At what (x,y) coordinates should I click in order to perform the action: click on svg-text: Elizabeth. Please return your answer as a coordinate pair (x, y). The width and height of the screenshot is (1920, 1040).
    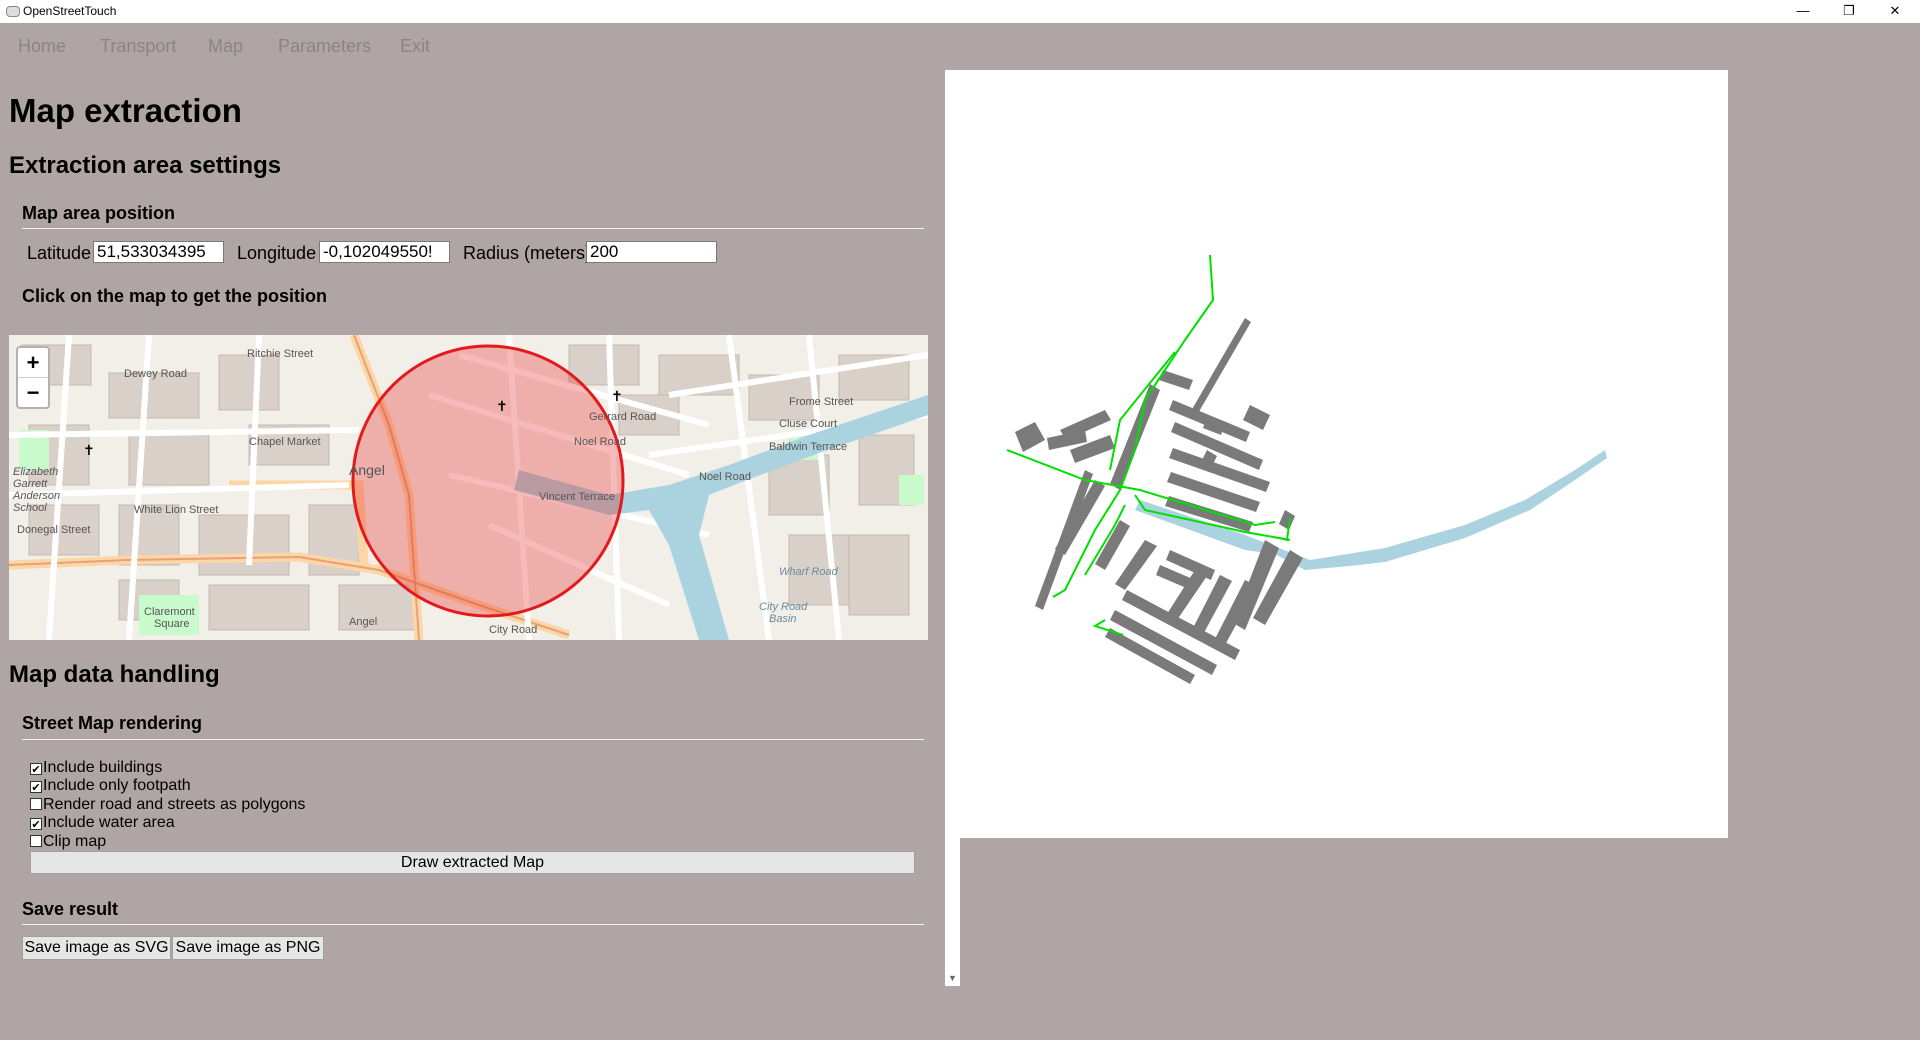
    Looking at the image, I should click on (35, 472).